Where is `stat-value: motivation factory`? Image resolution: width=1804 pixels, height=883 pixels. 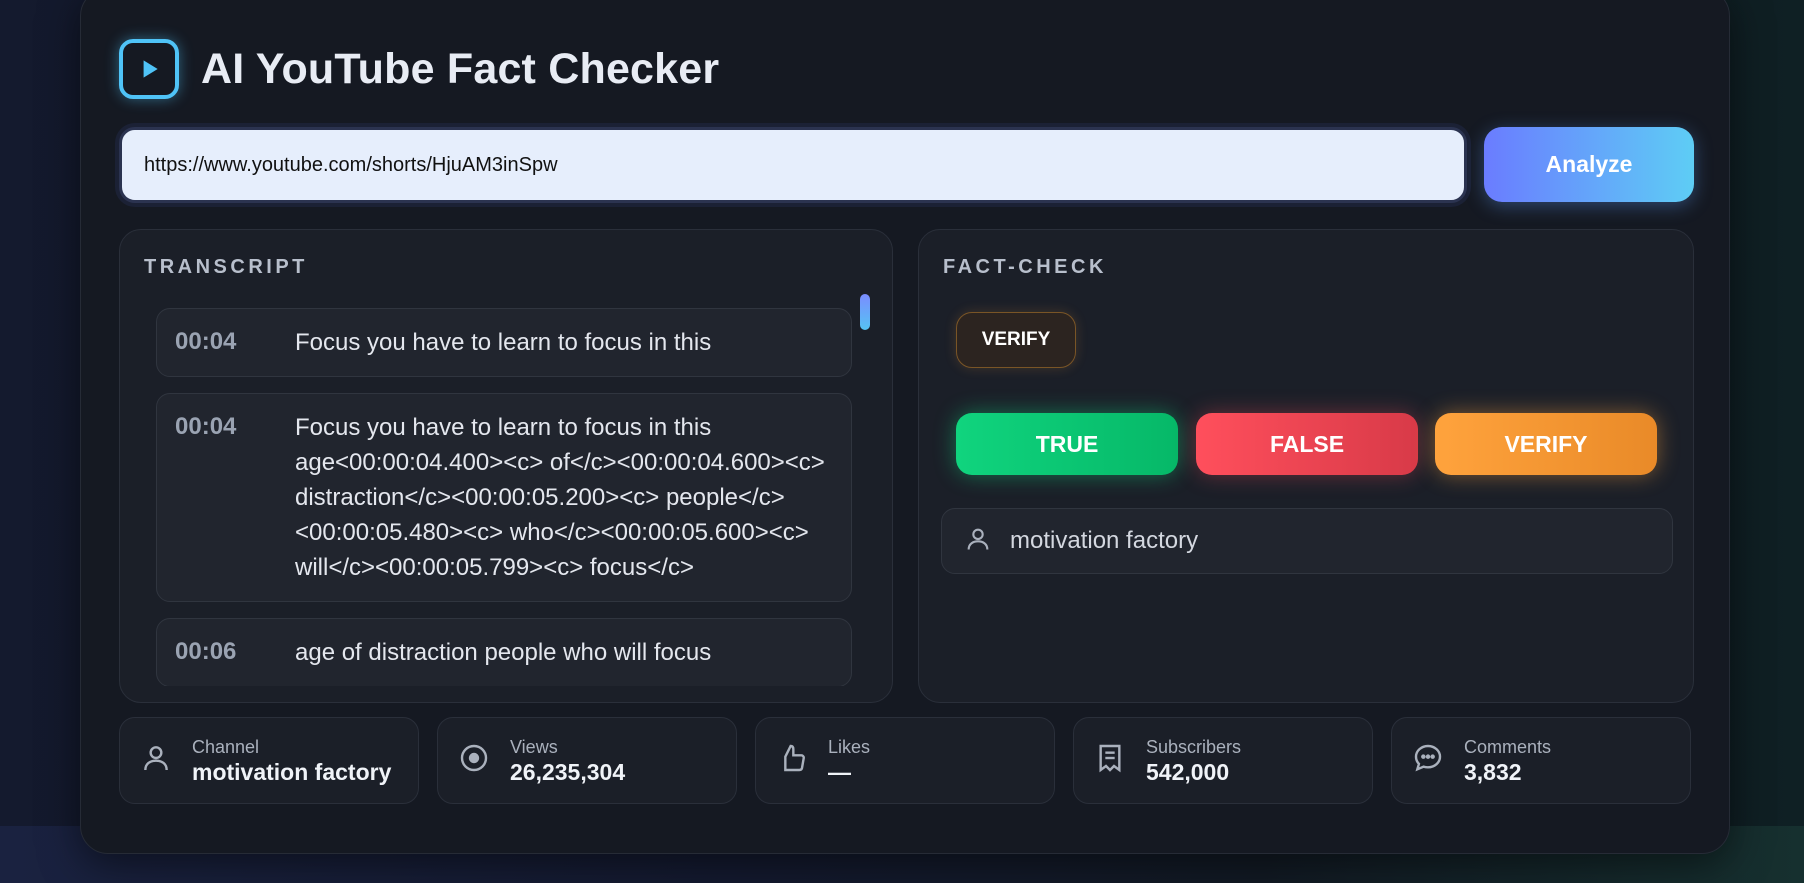 stat-value: motivation factory is located at coordinates (292, 771).